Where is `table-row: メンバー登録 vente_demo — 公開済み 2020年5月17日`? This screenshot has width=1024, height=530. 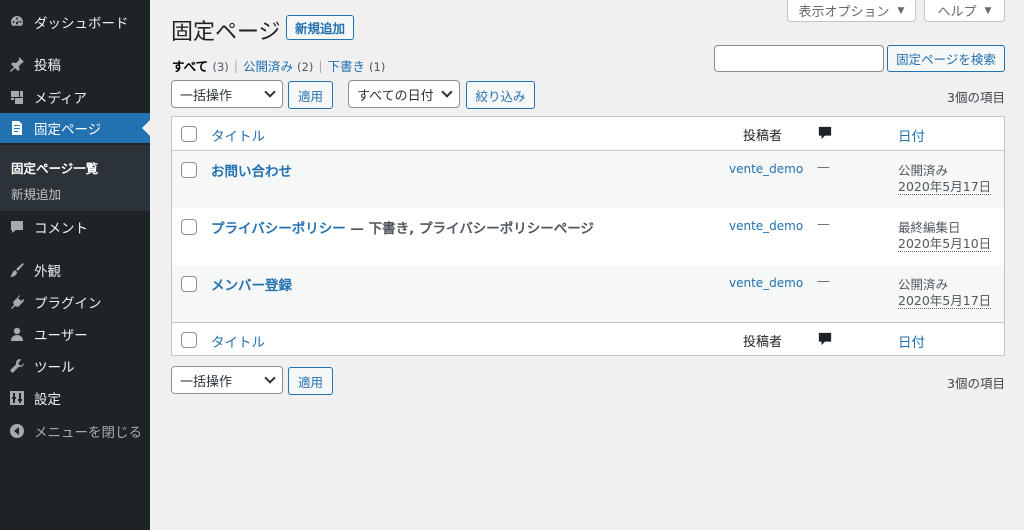 table-row: メンバー登録 vente_demo — 公開済み 2020年5月17日 is located at coordinates (588, 293).